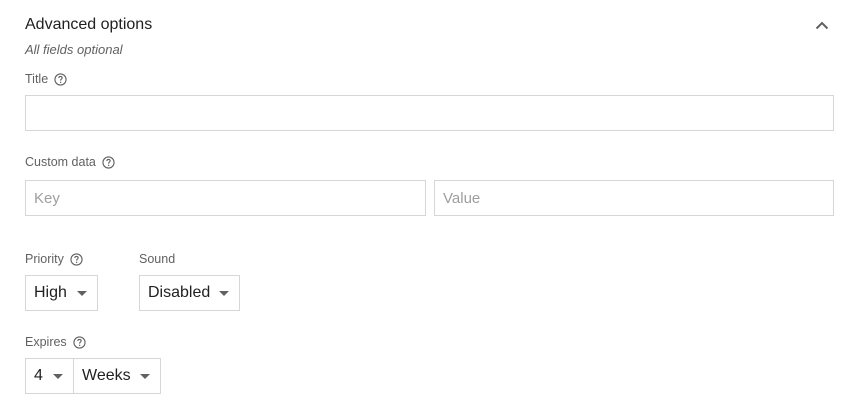 This screenshot has height=415, width=864. I want to click on custom-data-label: Custom data, so click(60, 162).